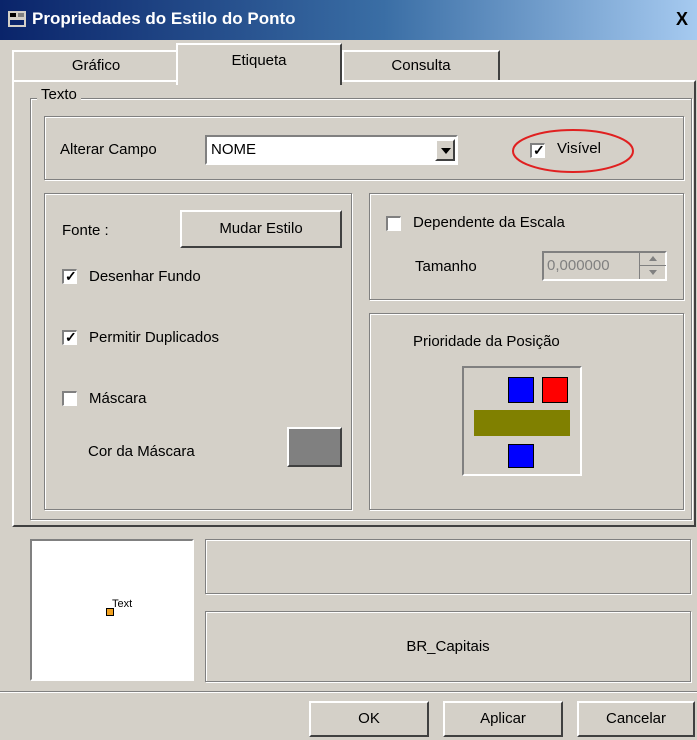 The width and height of the screenshot is (697, 740). I want to click on desenhar-fundo-checkbox: ✓, so click(69, 276).